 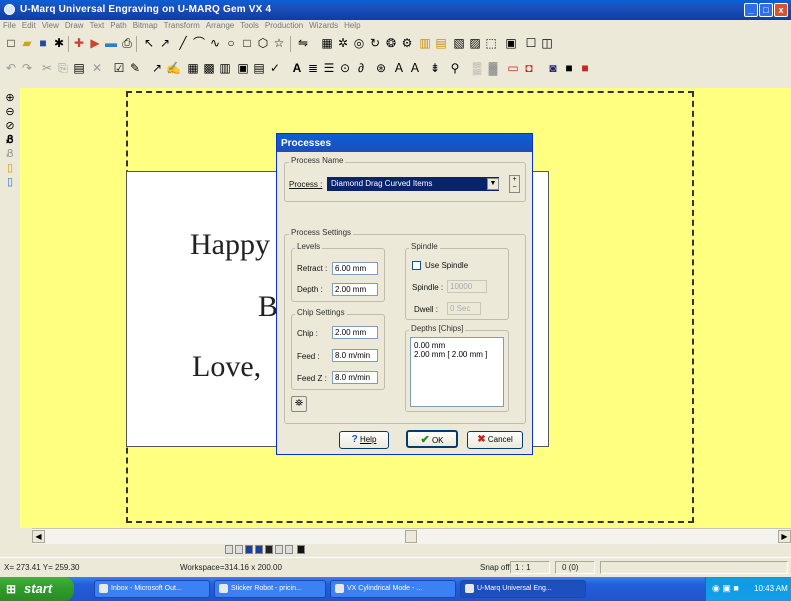 I want to click on circle-icon: ○, so click(x=231, y=43).